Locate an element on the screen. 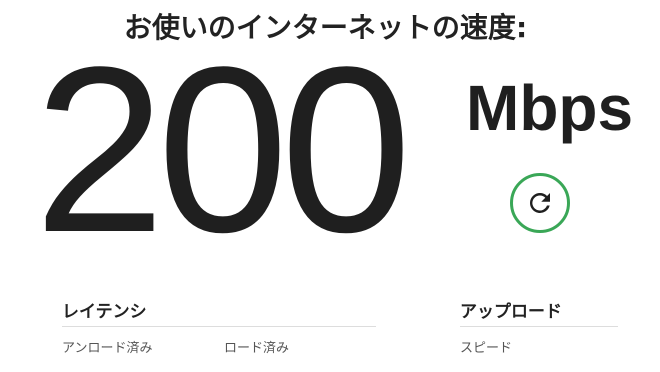 This screenshot has height=372, width=660. upload-speed-label: スピード is located at coordinates (486, 348).